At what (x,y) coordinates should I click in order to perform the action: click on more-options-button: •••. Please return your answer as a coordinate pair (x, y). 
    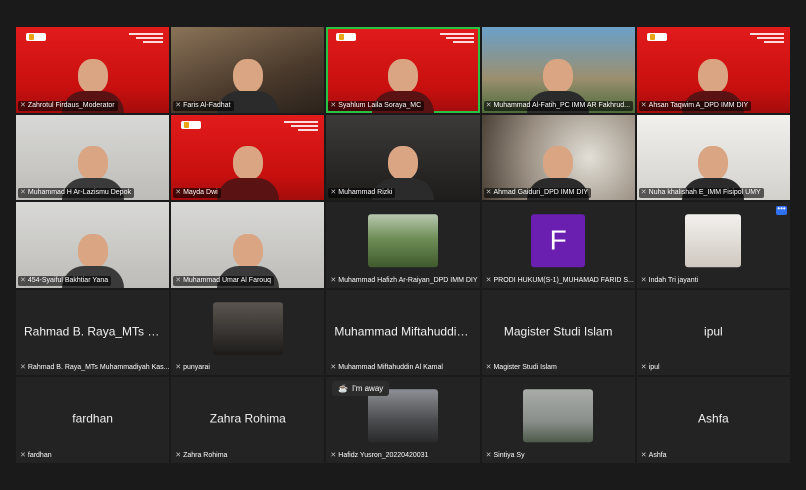
    Looking at the image, I should click on (781, 210).